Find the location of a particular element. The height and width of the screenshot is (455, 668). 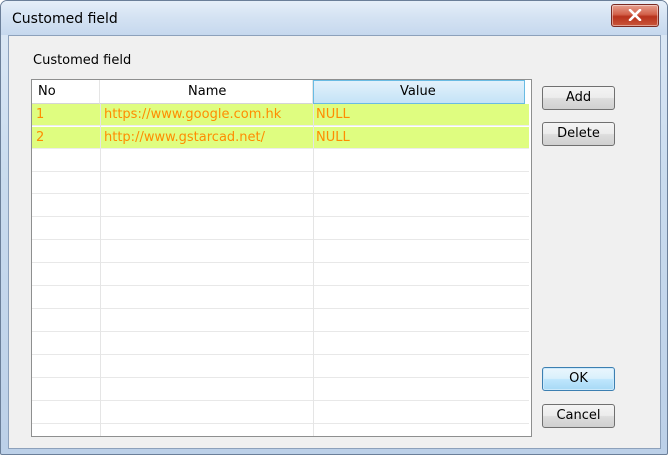

close-x-icon is located at coordinates (635, 15).